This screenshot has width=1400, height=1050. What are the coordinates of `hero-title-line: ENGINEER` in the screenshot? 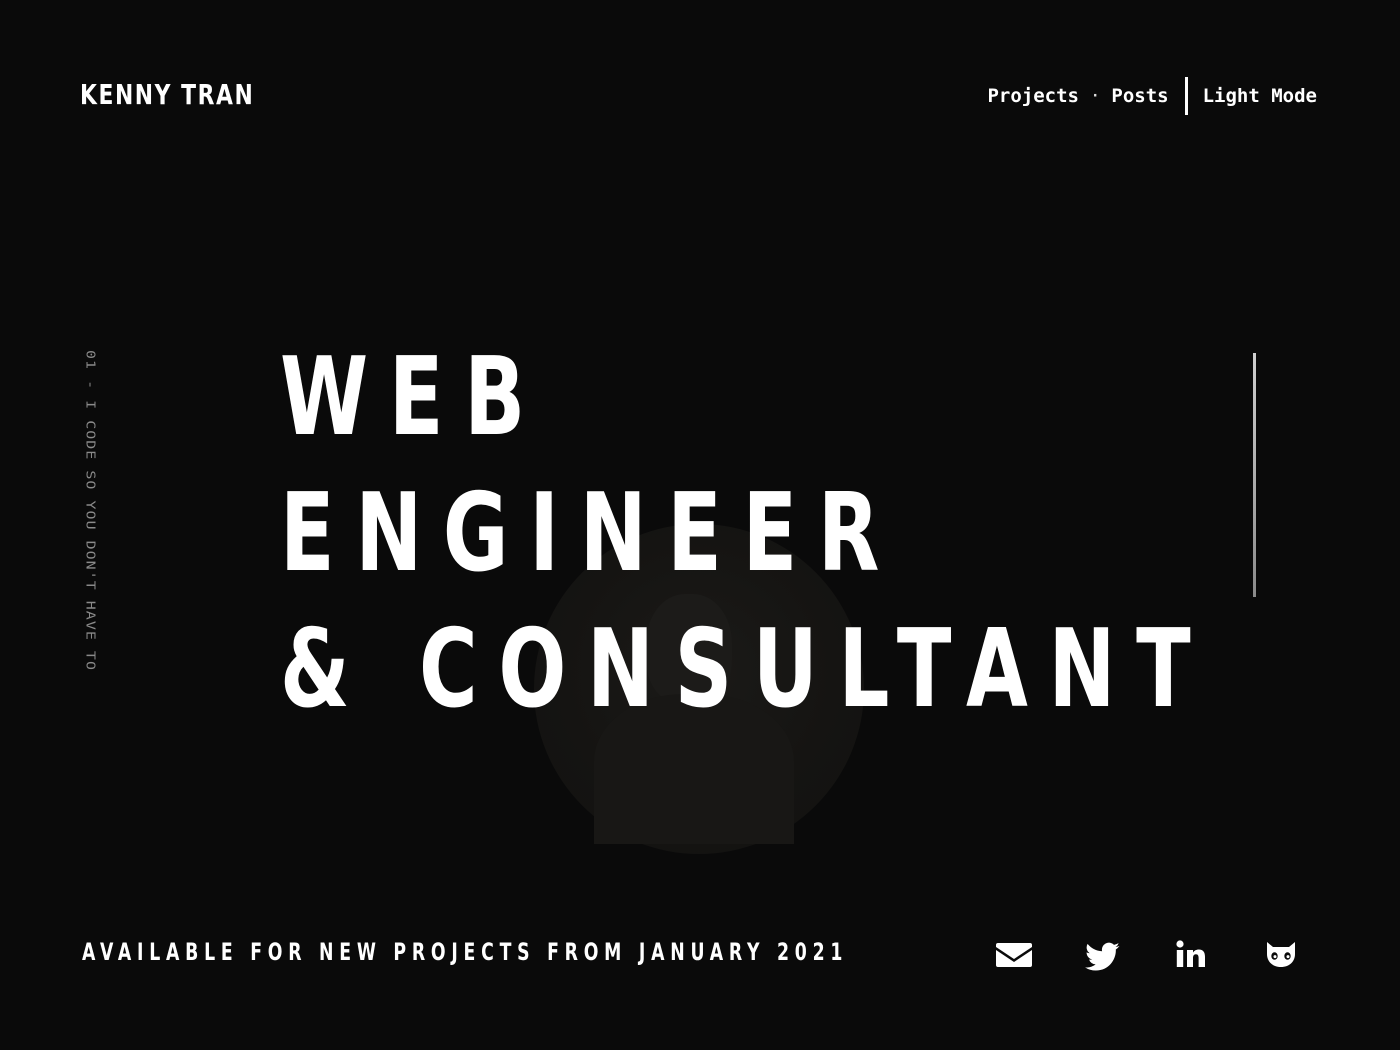 It's located at (590, 533).